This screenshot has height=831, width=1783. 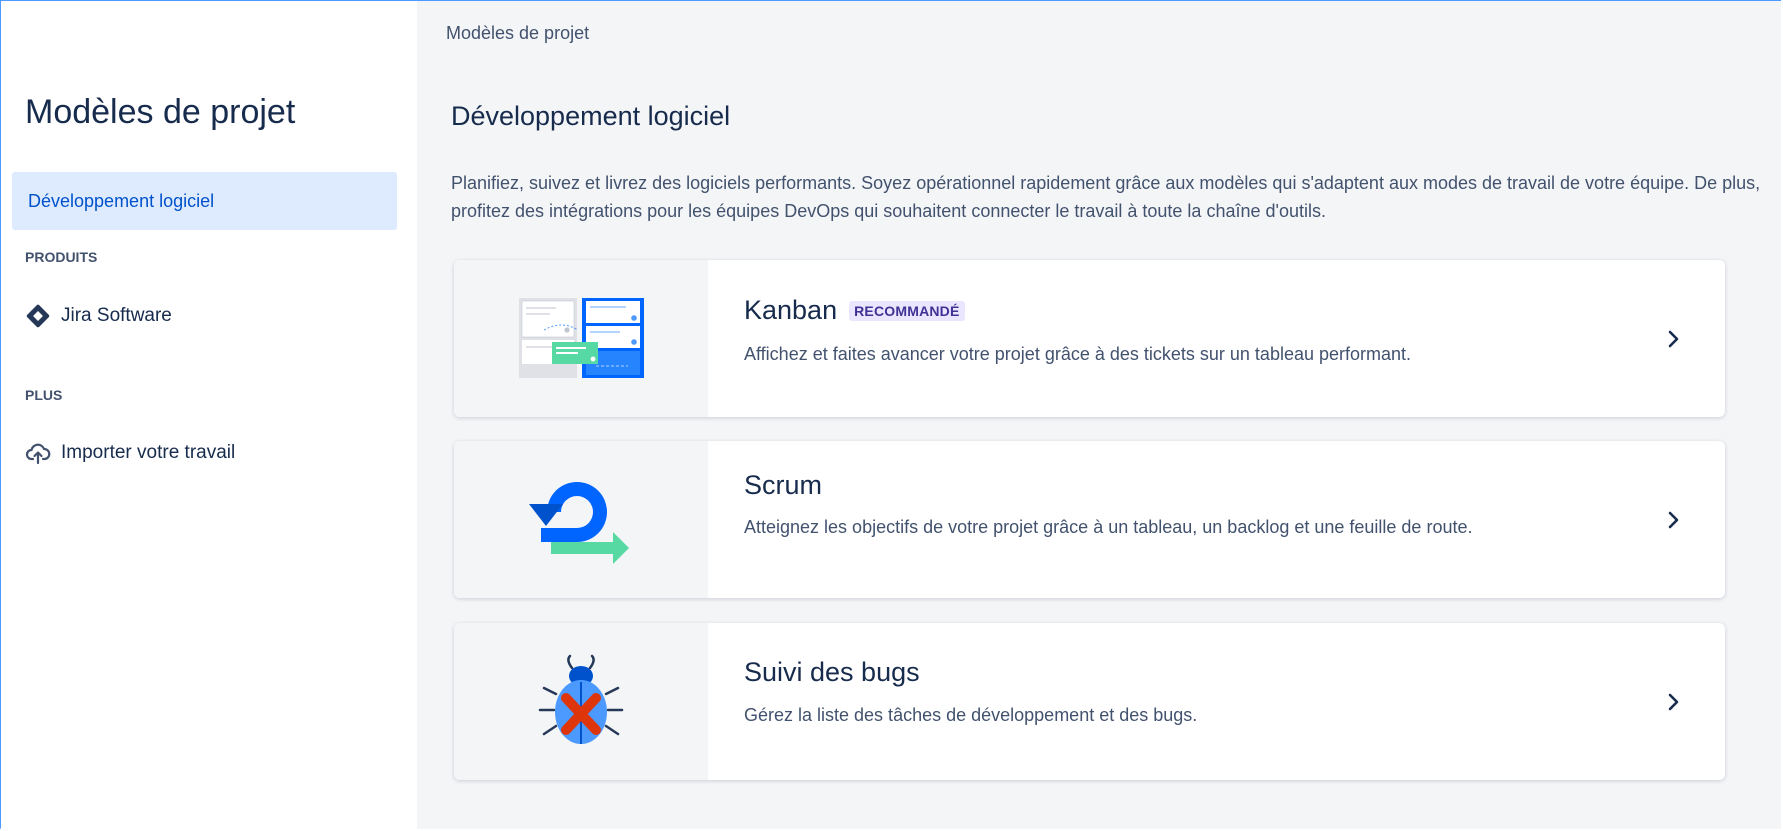 I want to click on sidebar-item-software-development: Développement logiciel, so click(x=204, y=201).